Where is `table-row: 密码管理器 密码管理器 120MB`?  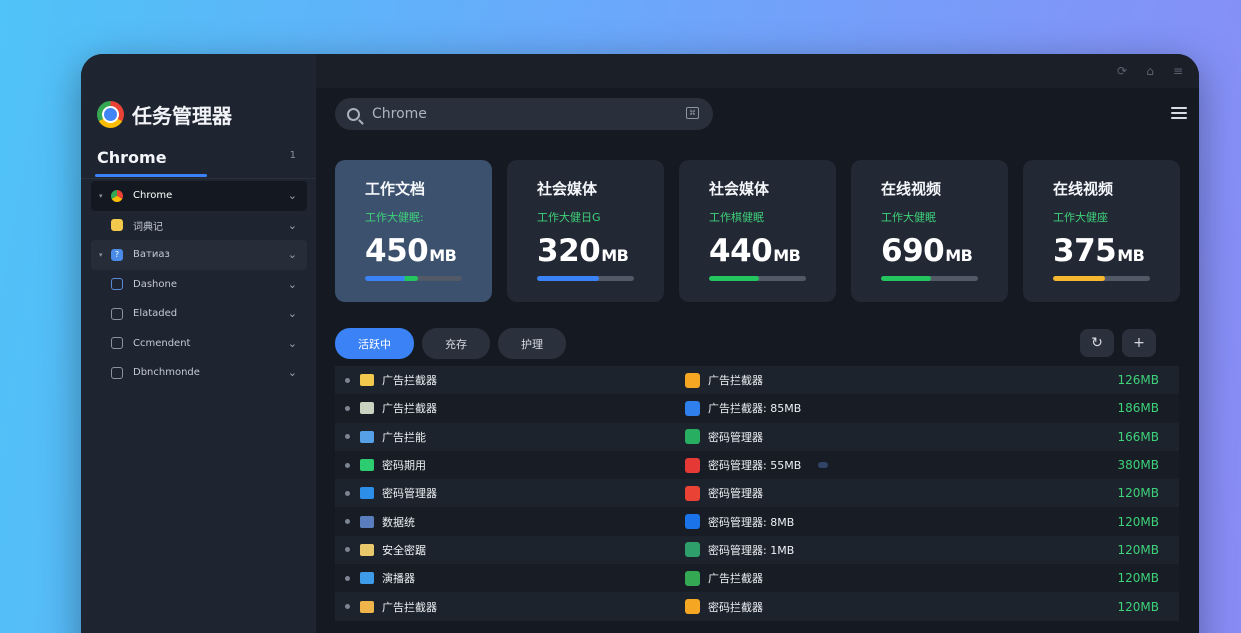 table-row: 密码管理器 密码管理器 120MB is located at coordinates (757, 493).